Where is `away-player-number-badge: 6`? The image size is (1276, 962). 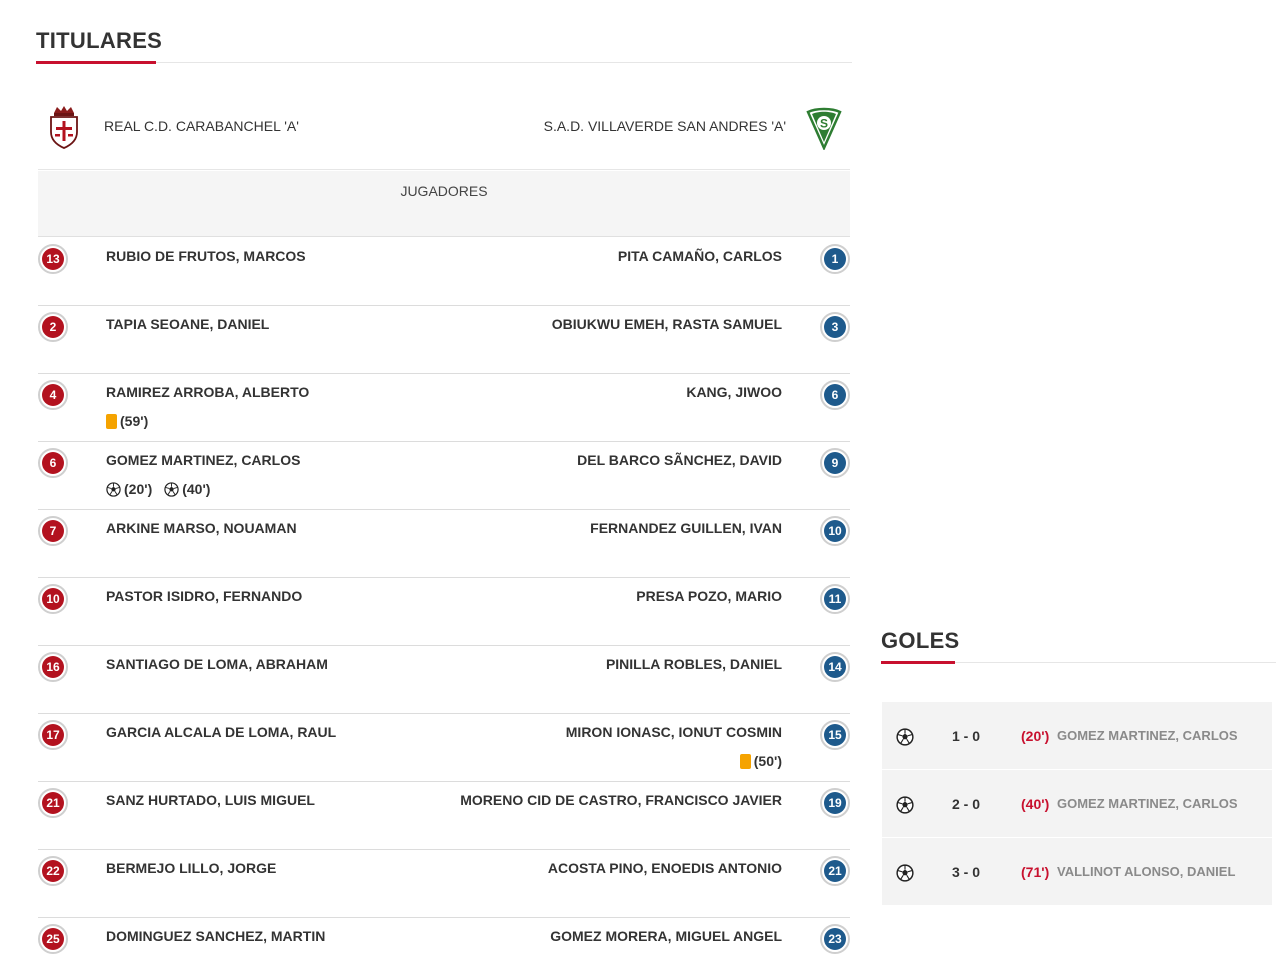
away-player-number-badge: 6 is located at coordinates (835, 395).